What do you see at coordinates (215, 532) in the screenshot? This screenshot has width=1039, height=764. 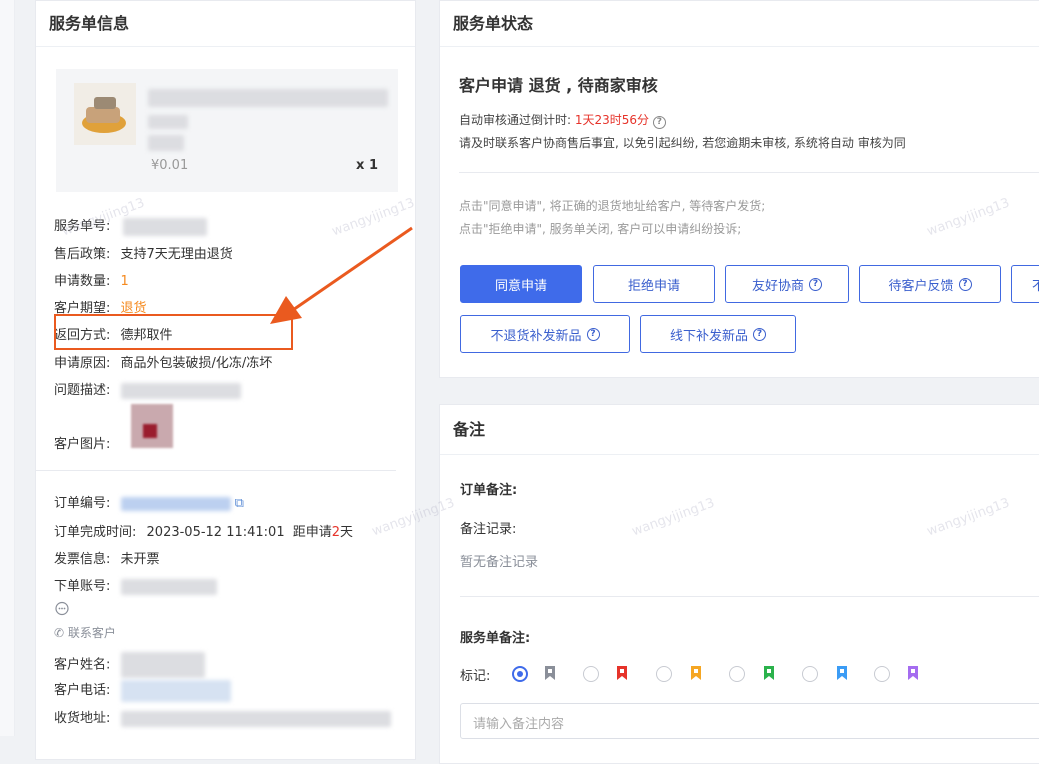 I see `finish-time-value: 2023-05-12 11:41:01` at bounding box center [215, 532].